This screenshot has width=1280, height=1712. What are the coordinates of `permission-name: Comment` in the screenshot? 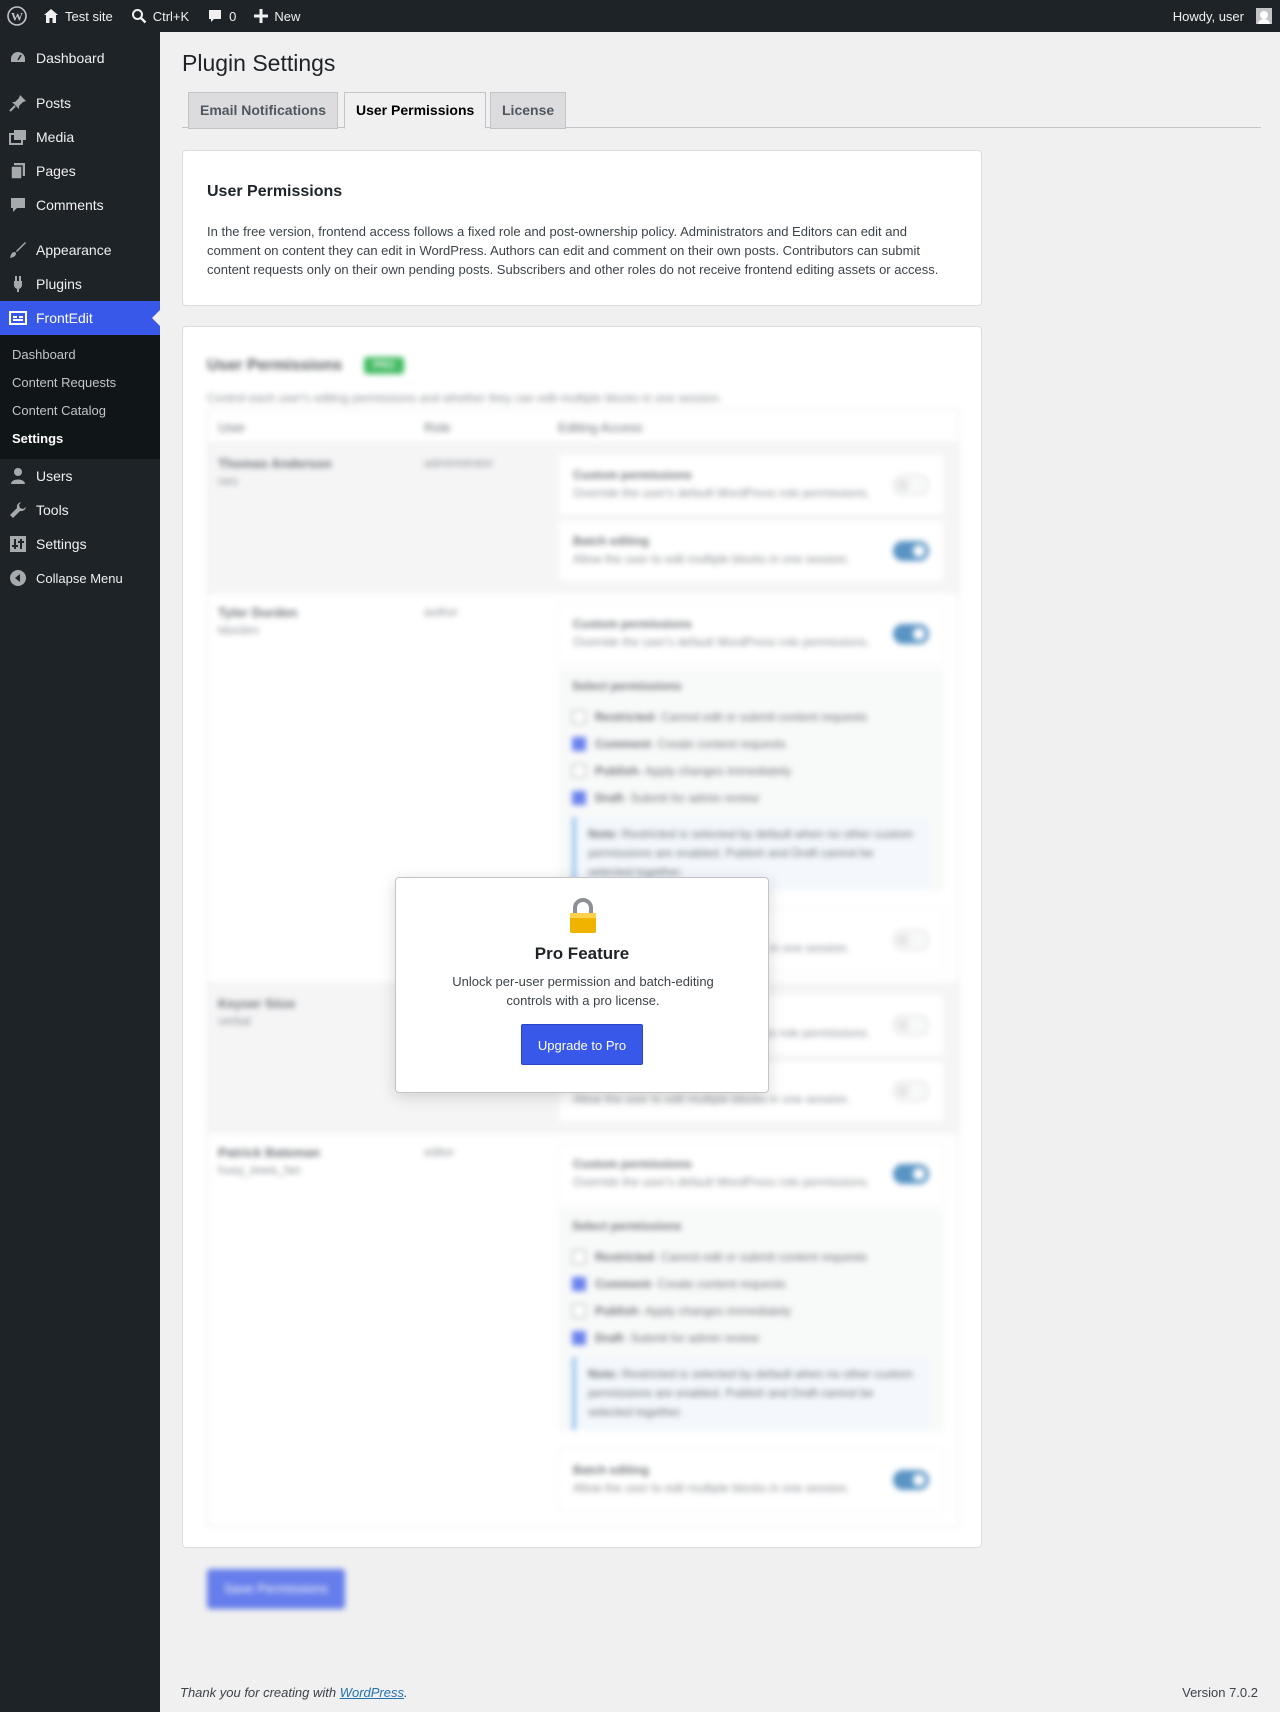 It's located at (623, 743).